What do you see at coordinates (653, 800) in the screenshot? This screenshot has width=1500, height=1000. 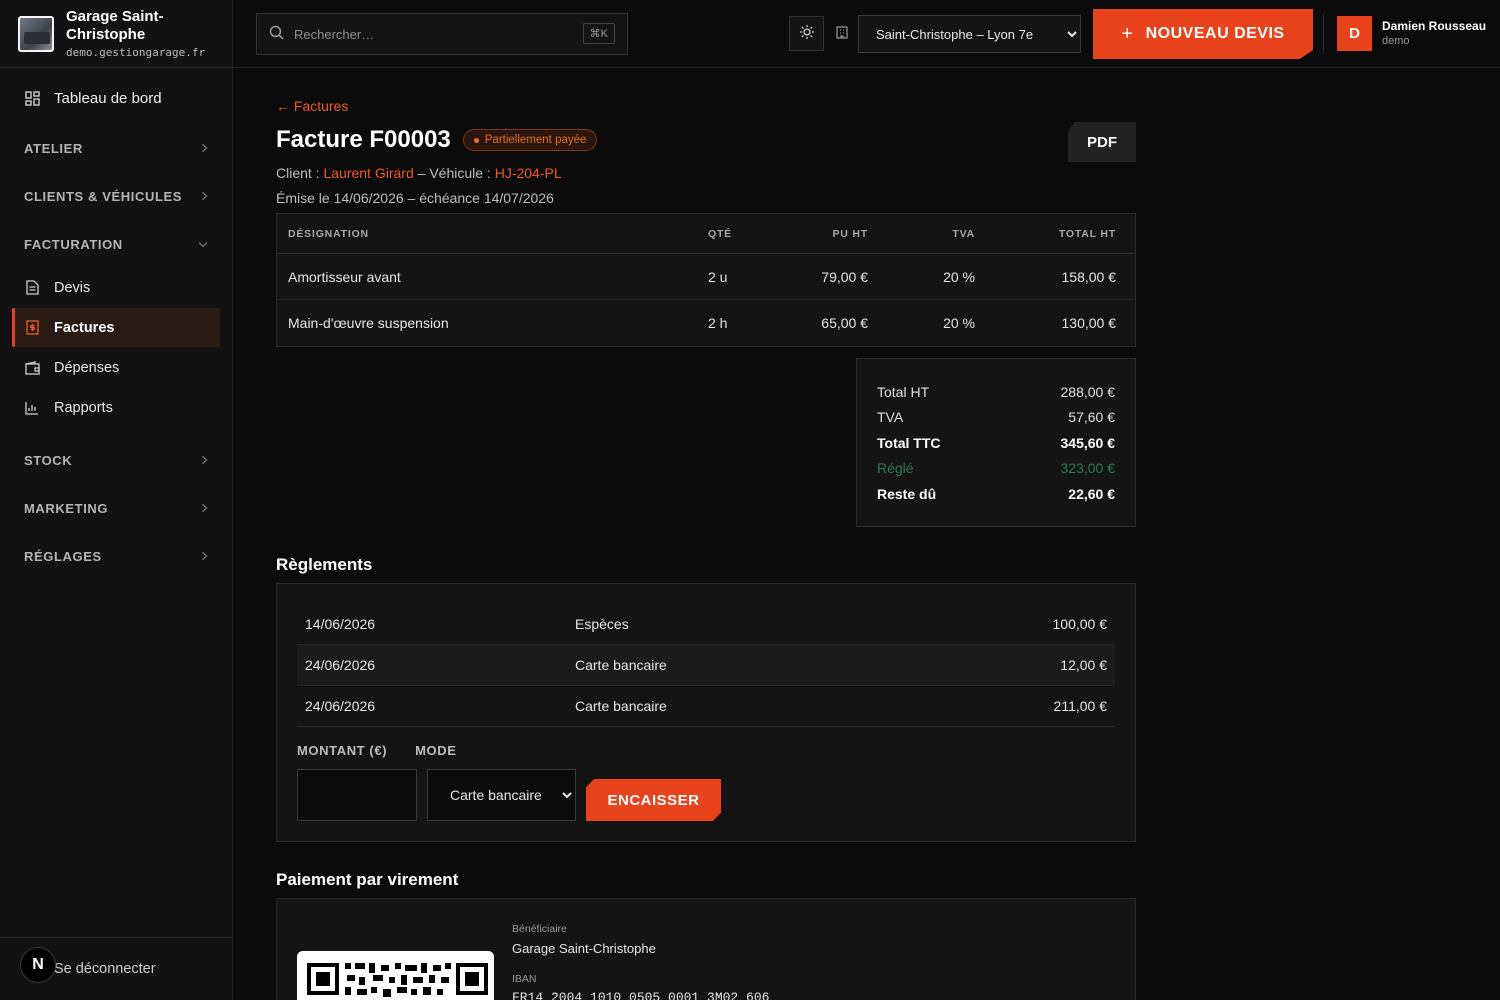 I see `collect-payment-button: ENCAISSER` at bounding box center [653, 800].